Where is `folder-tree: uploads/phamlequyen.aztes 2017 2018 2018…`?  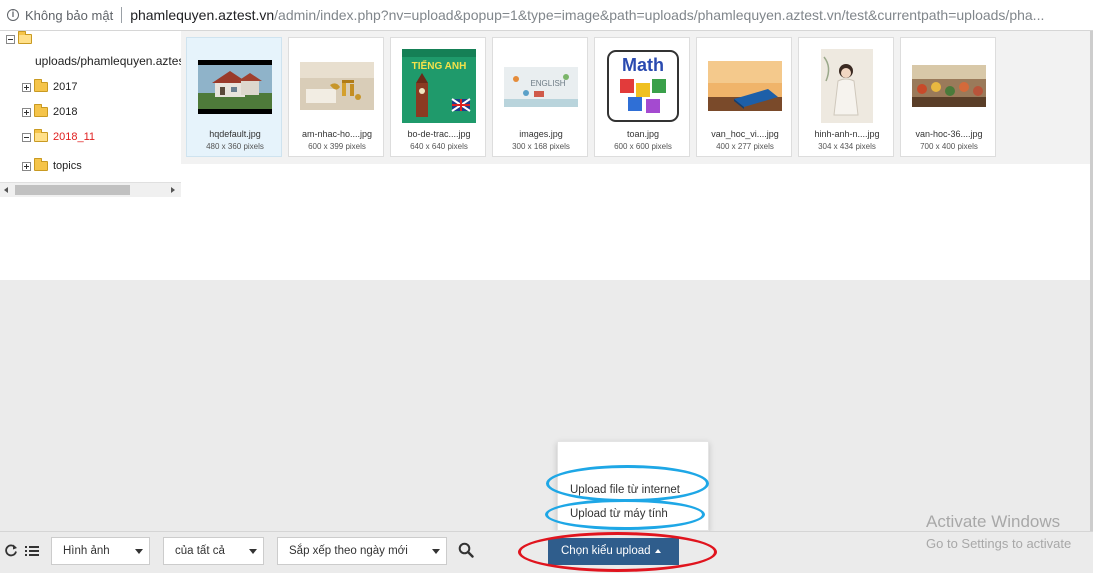 folder-tree: uploads/phamlequyen.aztes 2017 2018 2018… is located at coordinates (90, 116).